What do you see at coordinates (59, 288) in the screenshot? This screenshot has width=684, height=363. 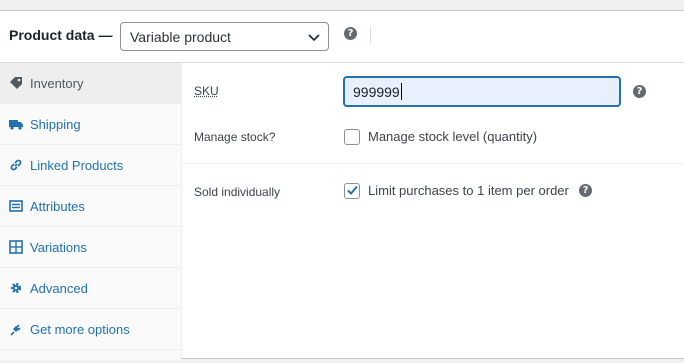 I see `tab-label: Advanced` at bounding box center [59, 288].